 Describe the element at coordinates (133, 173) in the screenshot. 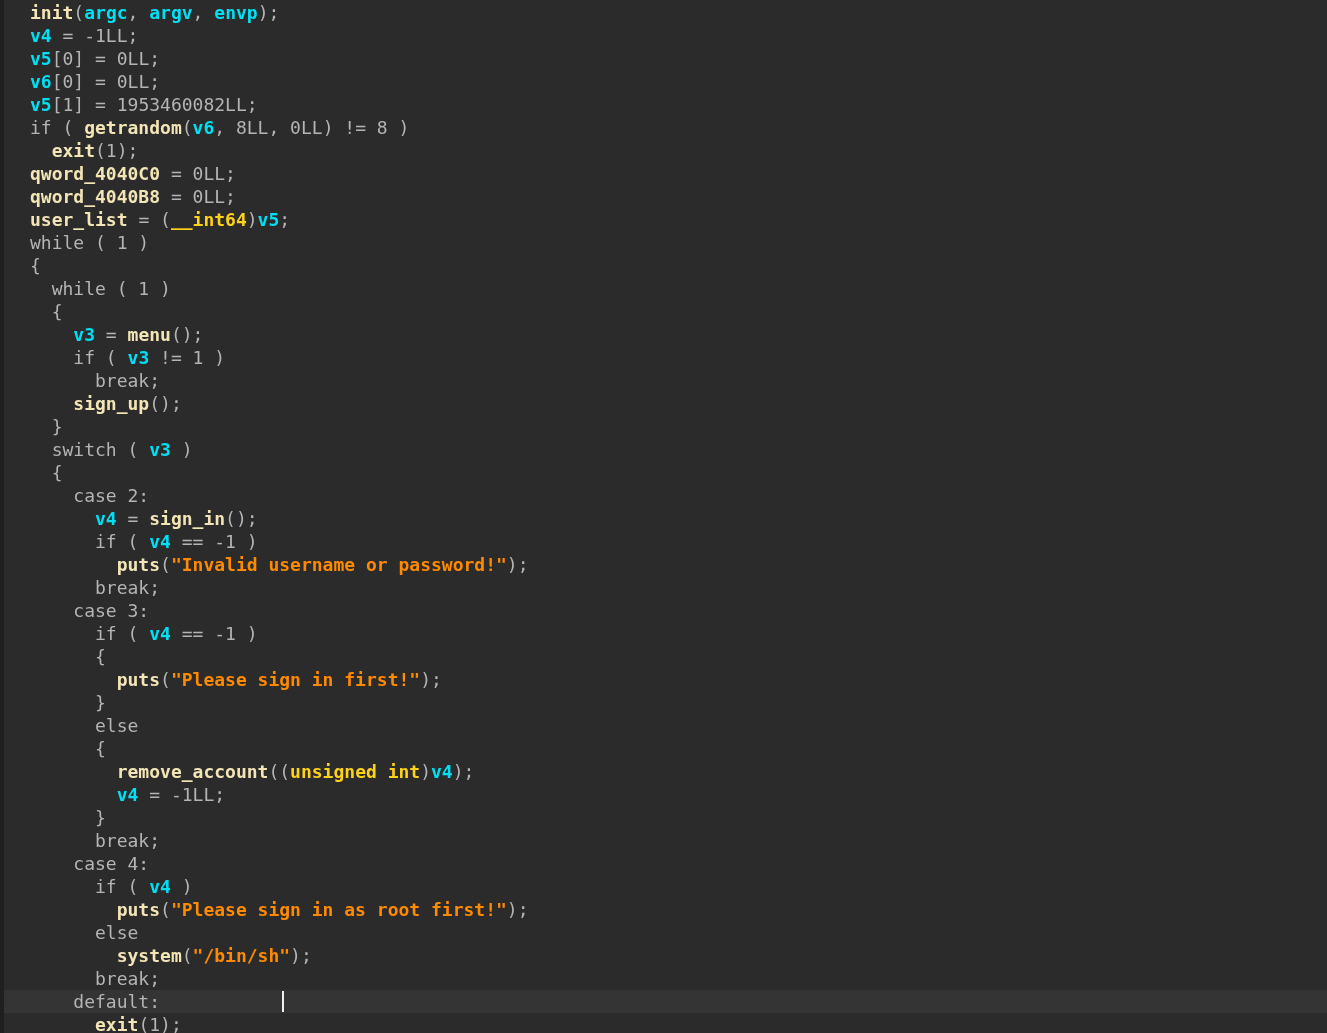

I see `code-line: qword_4040C0 = 0LL;` at that location.